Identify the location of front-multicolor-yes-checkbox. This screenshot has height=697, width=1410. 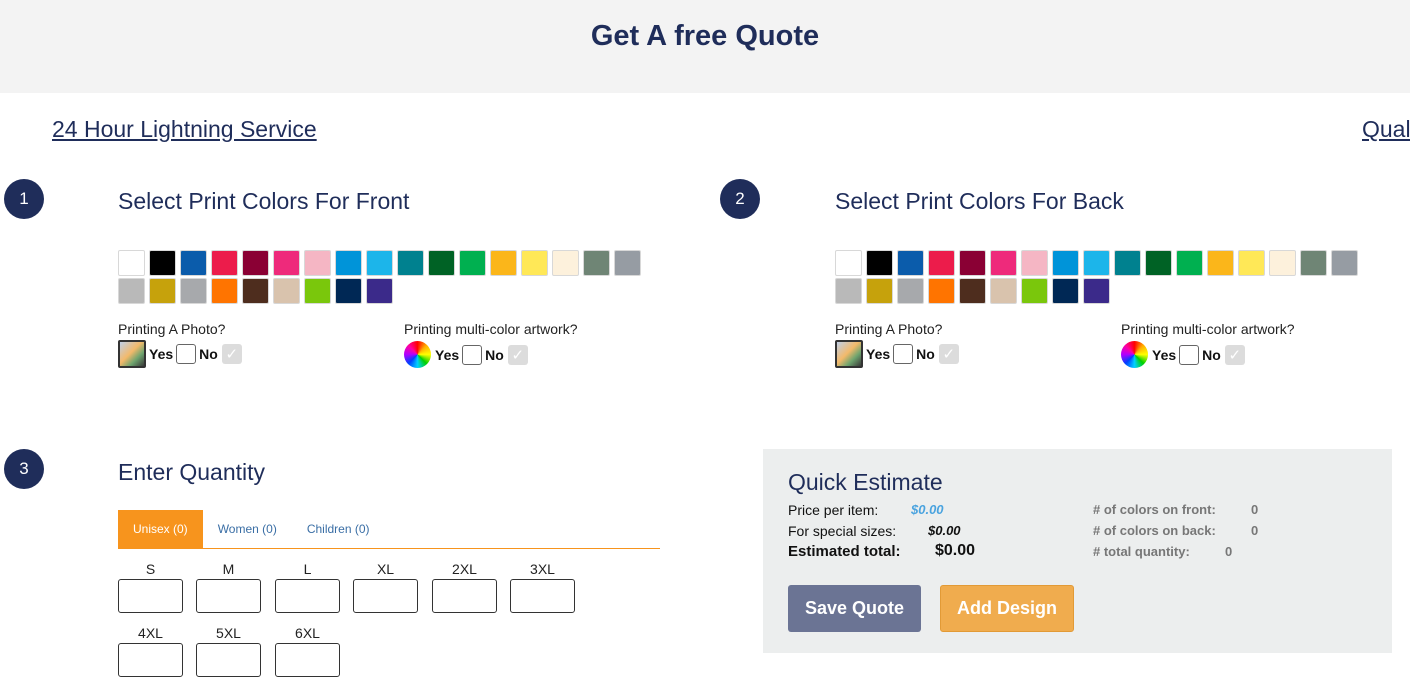
(472, 354).